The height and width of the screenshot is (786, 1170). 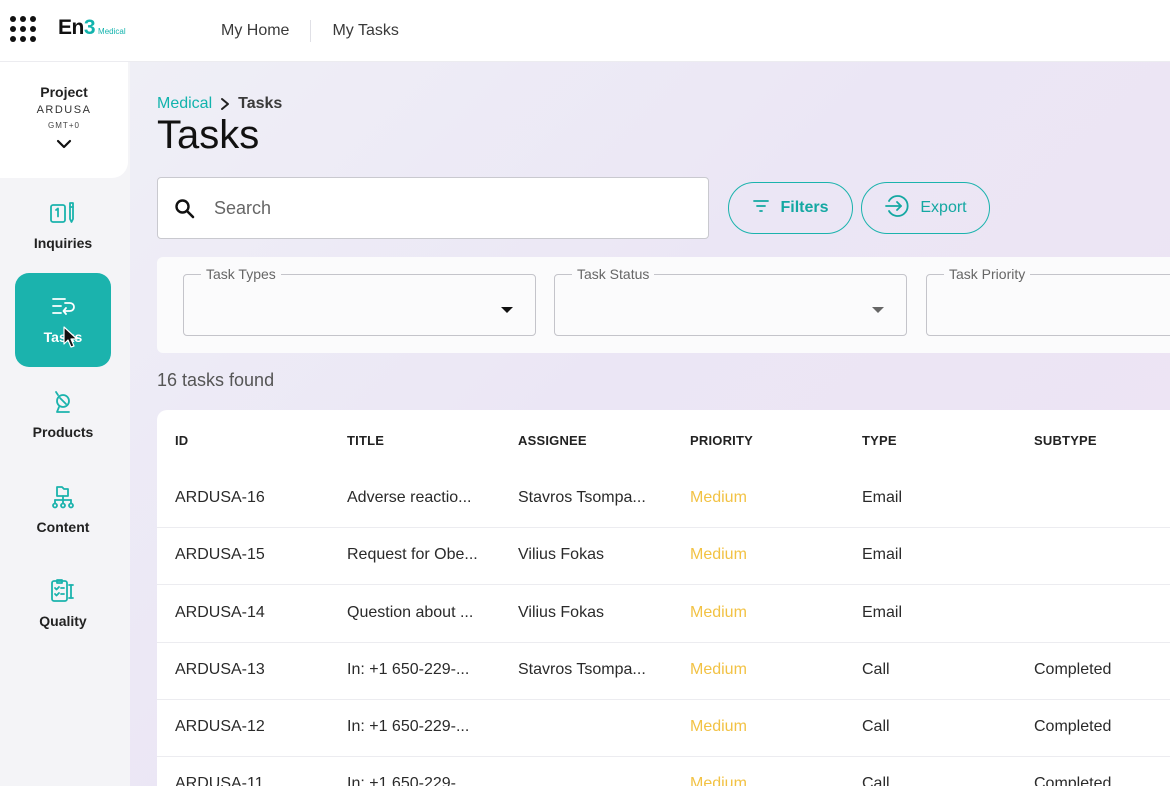 I want to click on sidebar-item-inquiries: Inquiries, so click(x=63, y=226).